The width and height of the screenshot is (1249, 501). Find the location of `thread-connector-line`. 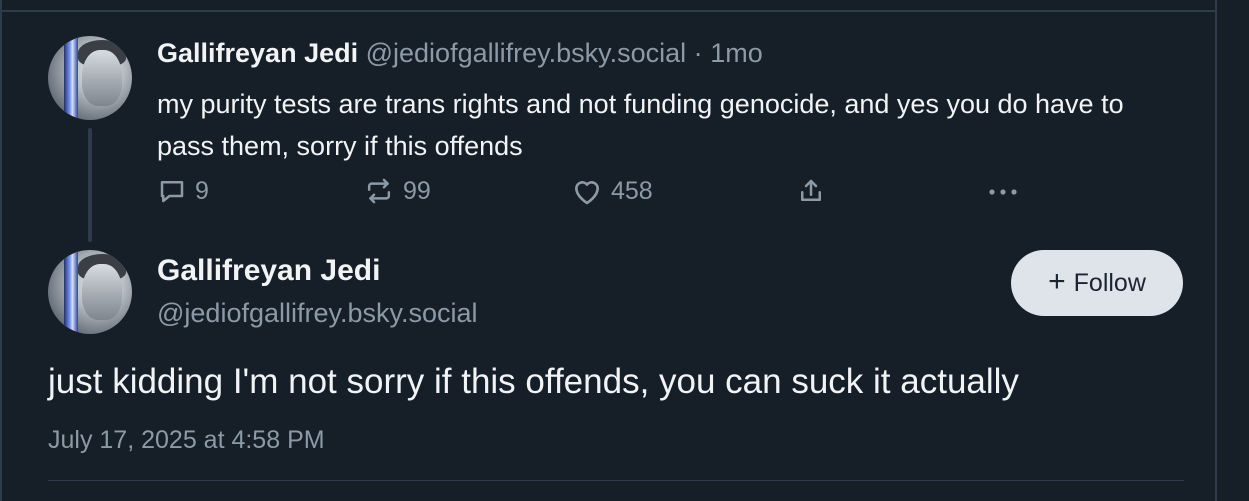

thread-connector-line is located at coordinates (90, 185).